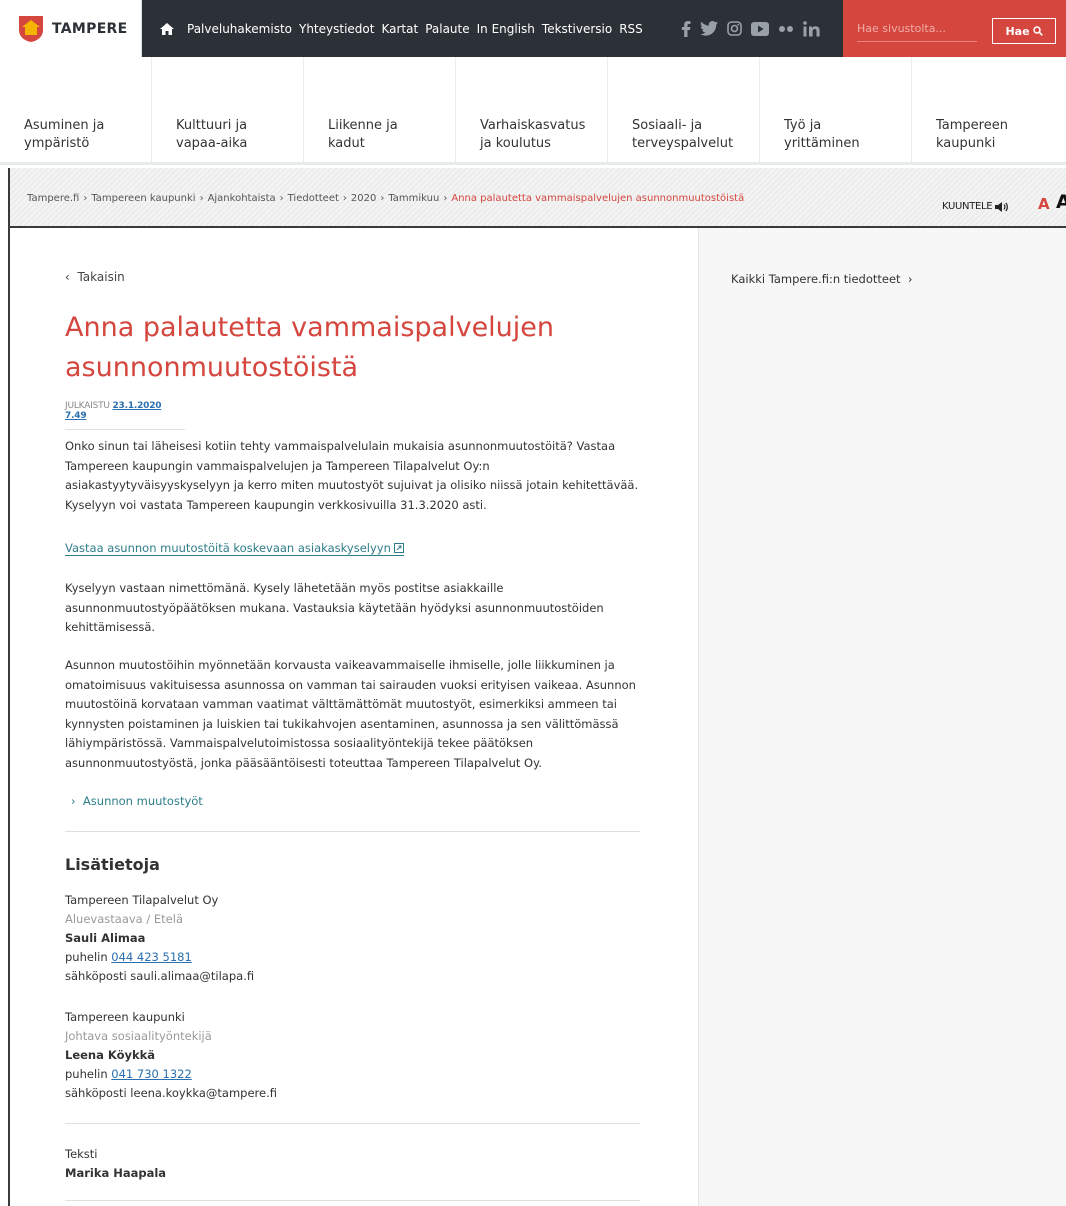  I want to click on nav-item-line2: terveyspalvelut, so click(683, 143).